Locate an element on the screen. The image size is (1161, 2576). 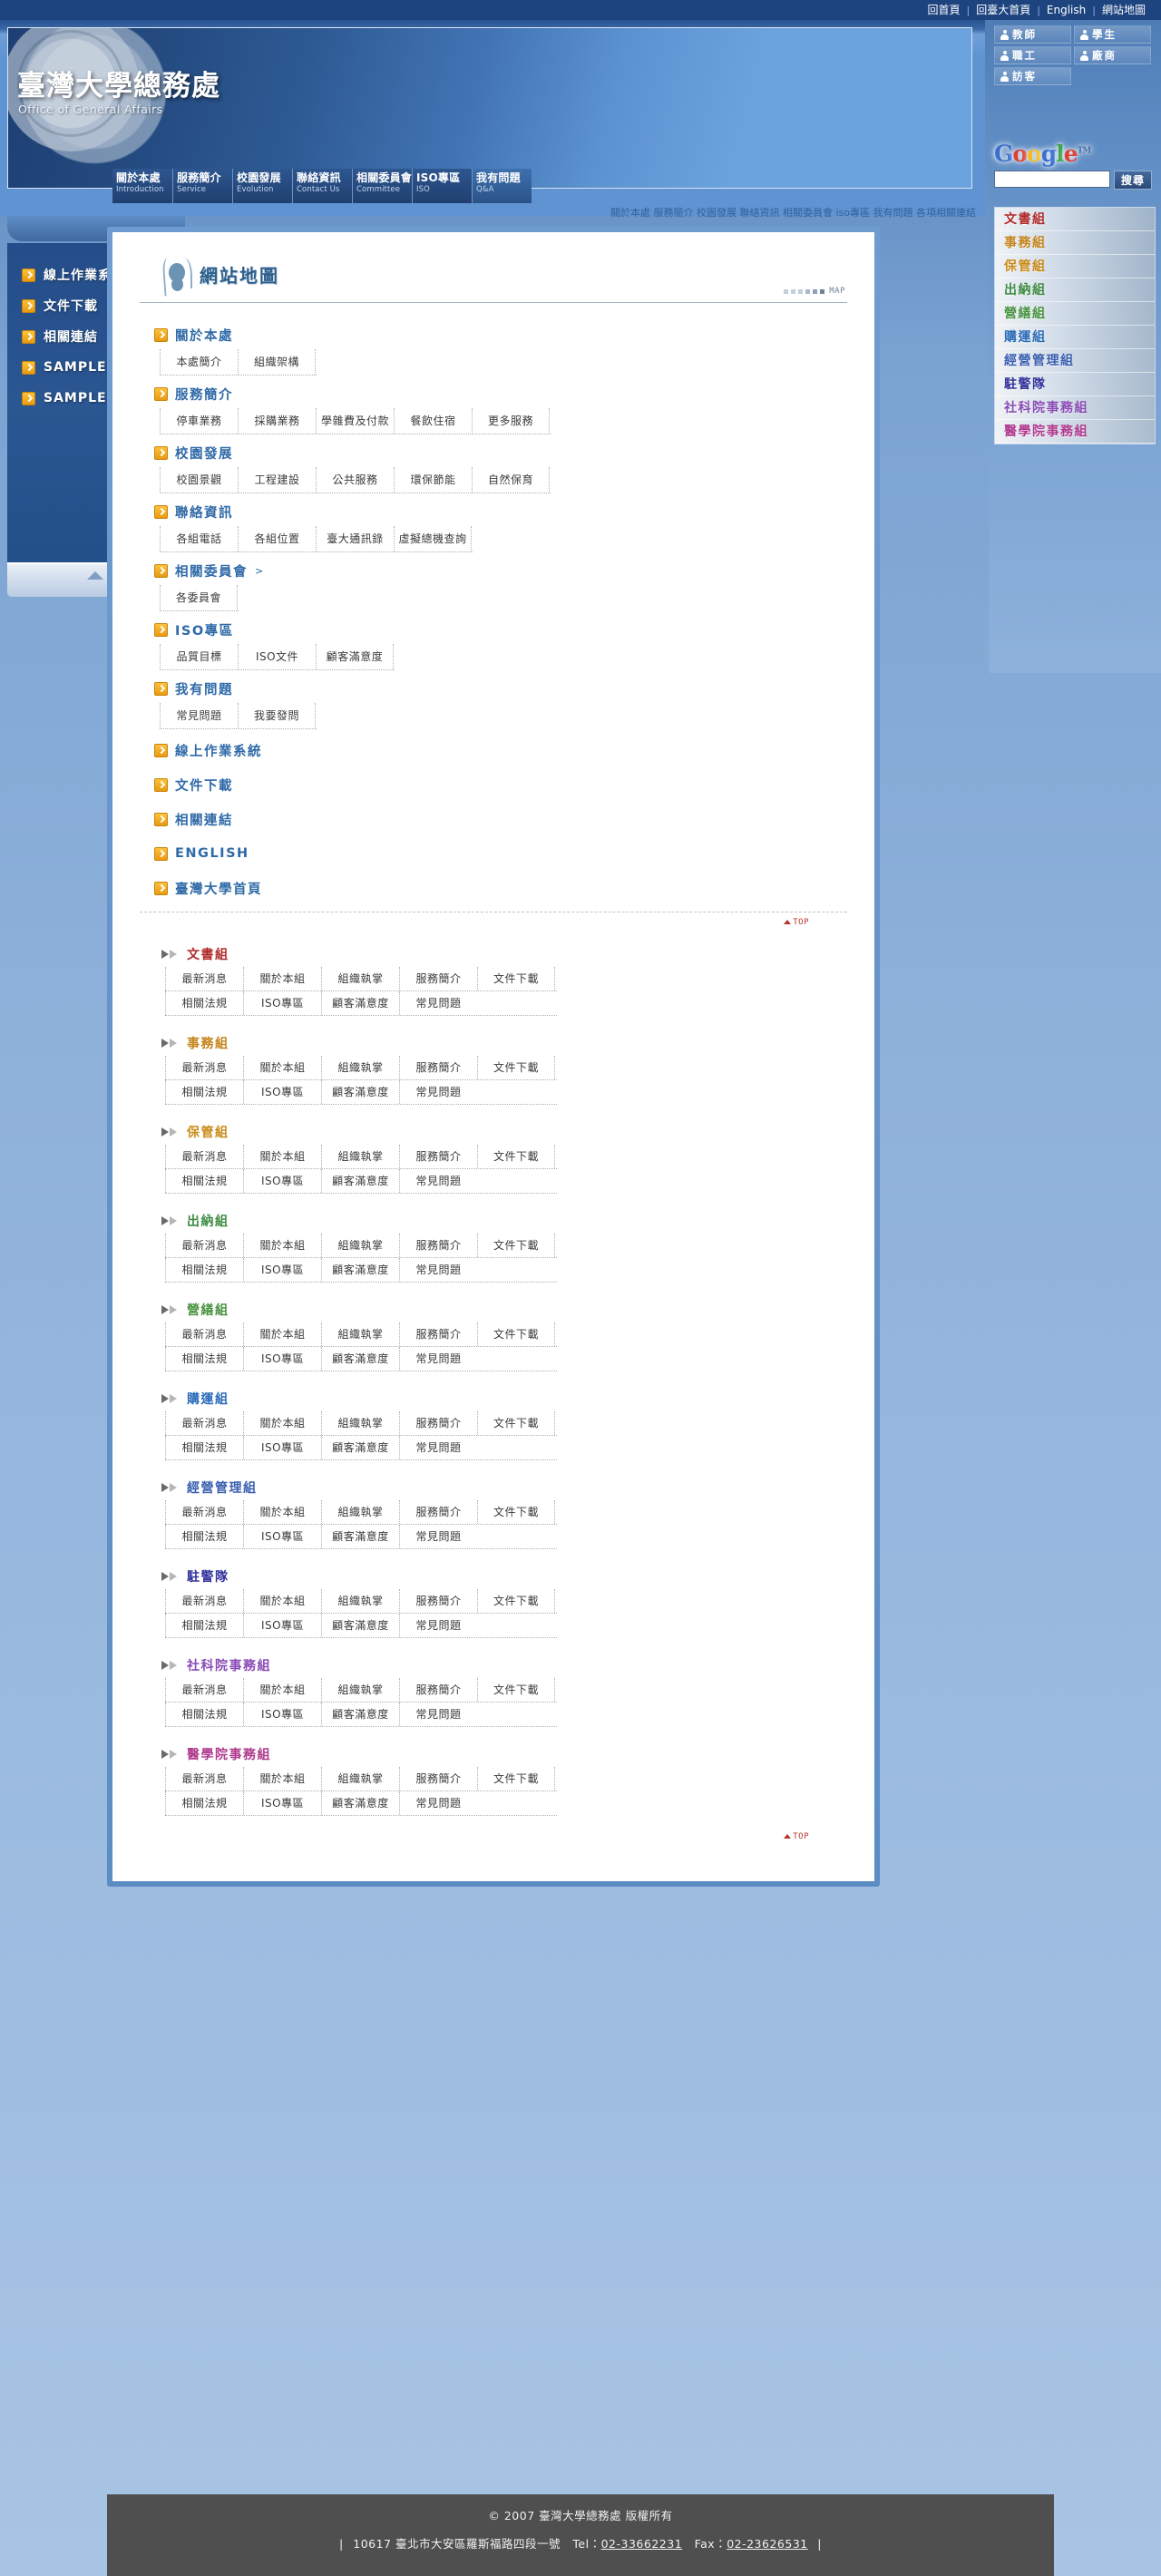
department-header-7: 駐警隊 is located at coordinates (494, 1576).